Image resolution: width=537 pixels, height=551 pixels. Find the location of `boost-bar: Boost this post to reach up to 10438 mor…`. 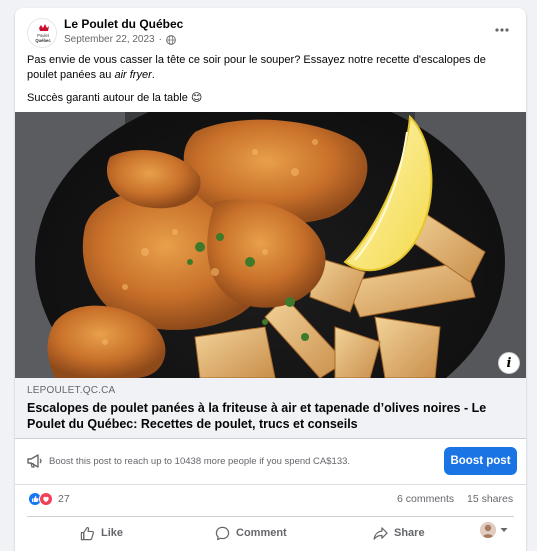

boost-bar: Boost this post to reach up to 10438 mor… is located at coordinates (270, 462).